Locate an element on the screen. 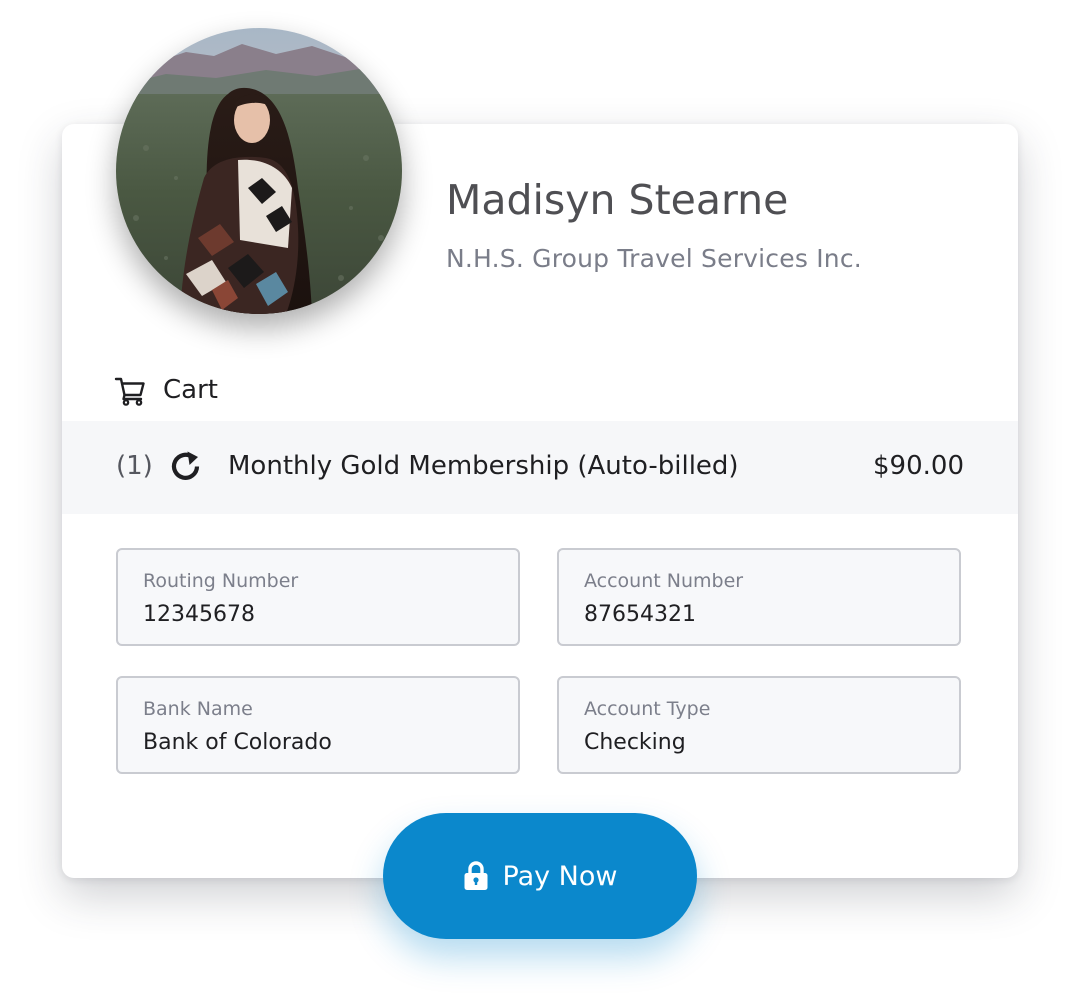 This screenshot has width=1078, height=1006. cart-item-quantity: (1) is located at coordinates (134, 466).